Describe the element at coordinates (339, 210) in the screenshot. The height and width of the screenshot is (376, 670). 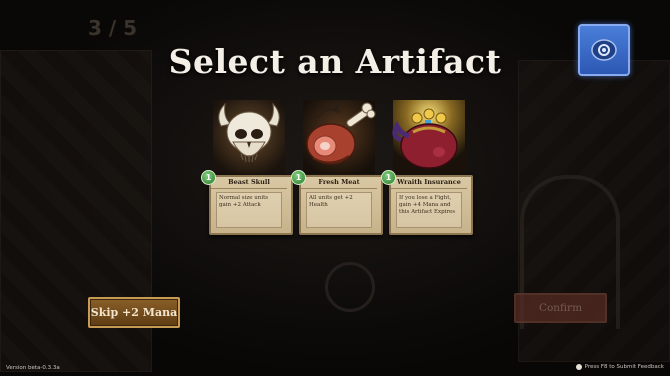
I see `artifact-description: All units get +2 Health` at that location.